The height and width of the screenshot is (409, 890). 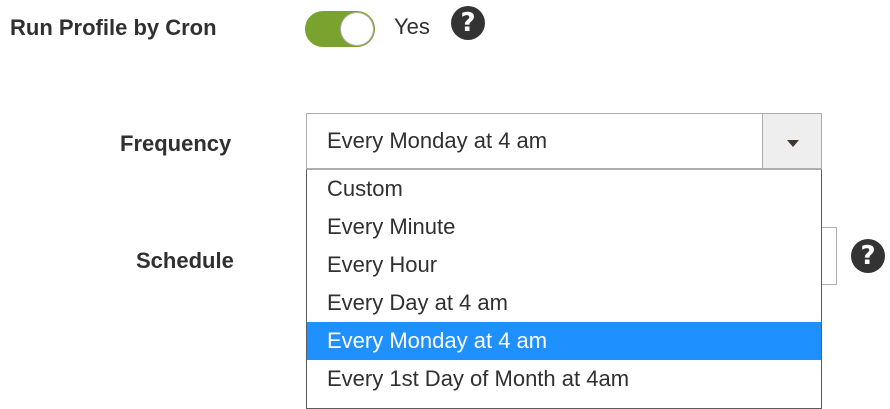 I want to click on frequency-label: Frequency, so click(x=176, y=143).